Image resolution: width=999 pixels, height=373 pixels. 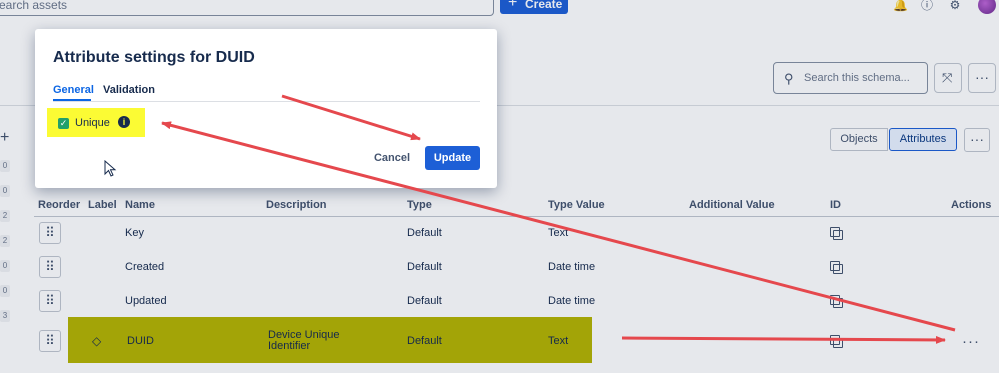 What do you see at coordinates (154, 57) in the screenshot?
I see `dialog-title: Attribute settings for DUID` at bounding box center [154, 57].